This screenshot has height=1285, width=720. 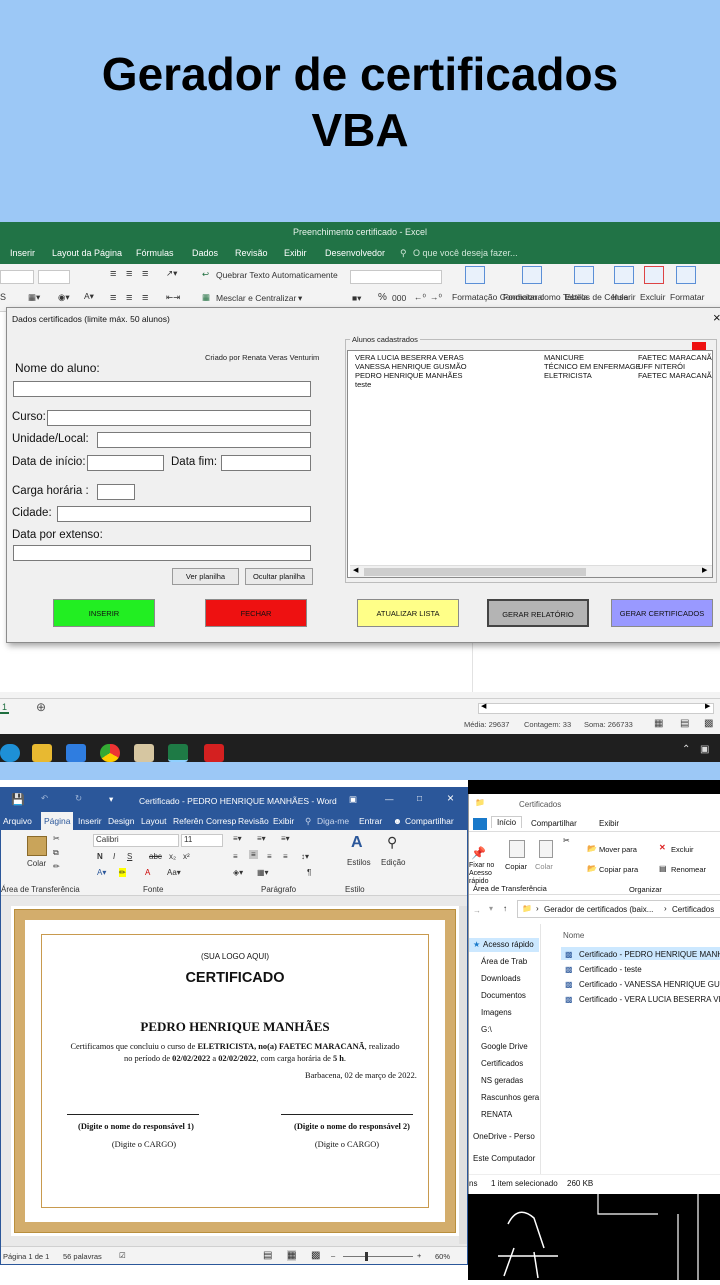 I want to click on nome-input, so click(x=162, y=389).